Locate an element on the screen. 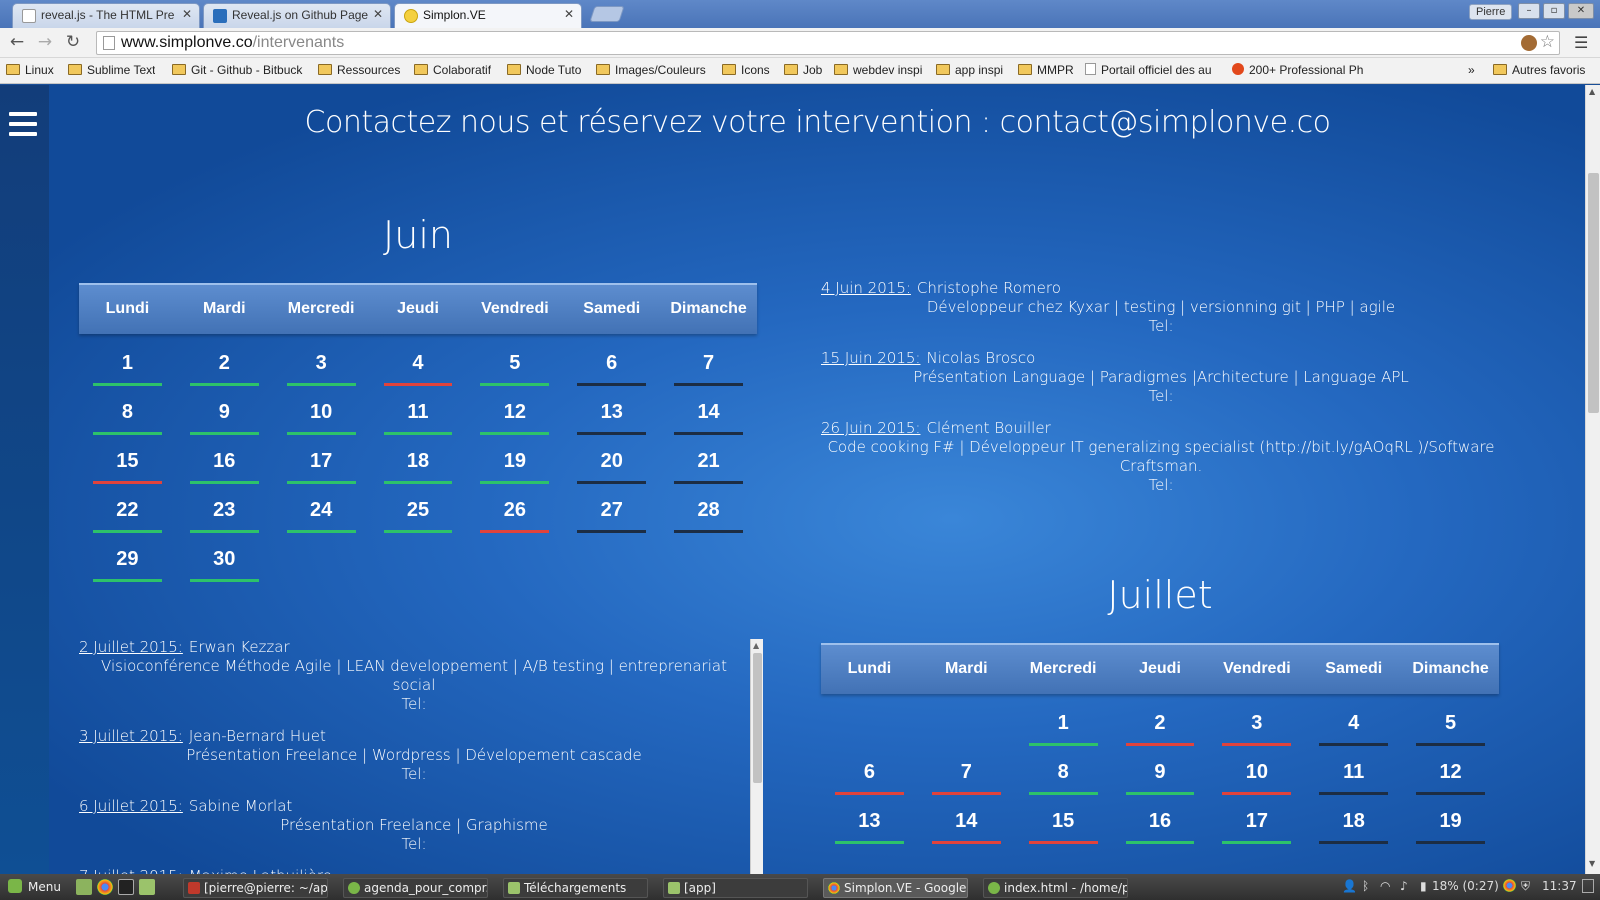 This screenshot has width=1600, height=900. bookmark-folder: Linux is located at coordinates (30, 70).